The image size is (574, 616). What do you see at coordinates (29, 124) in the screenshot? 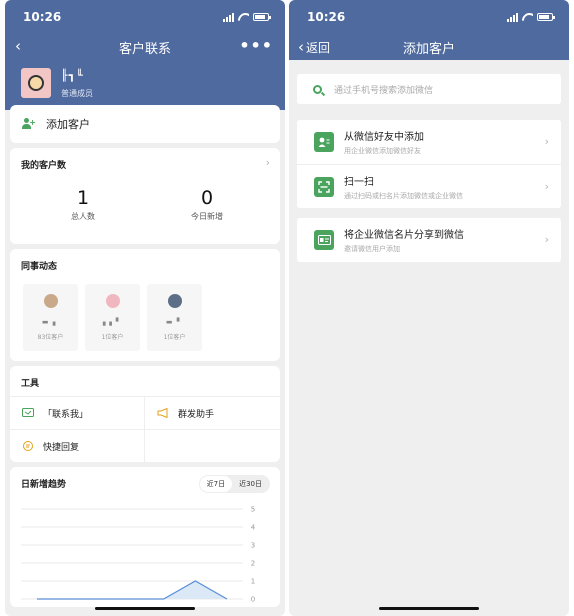
I see `add-person-icon: +` at bounding box center [29, 124].